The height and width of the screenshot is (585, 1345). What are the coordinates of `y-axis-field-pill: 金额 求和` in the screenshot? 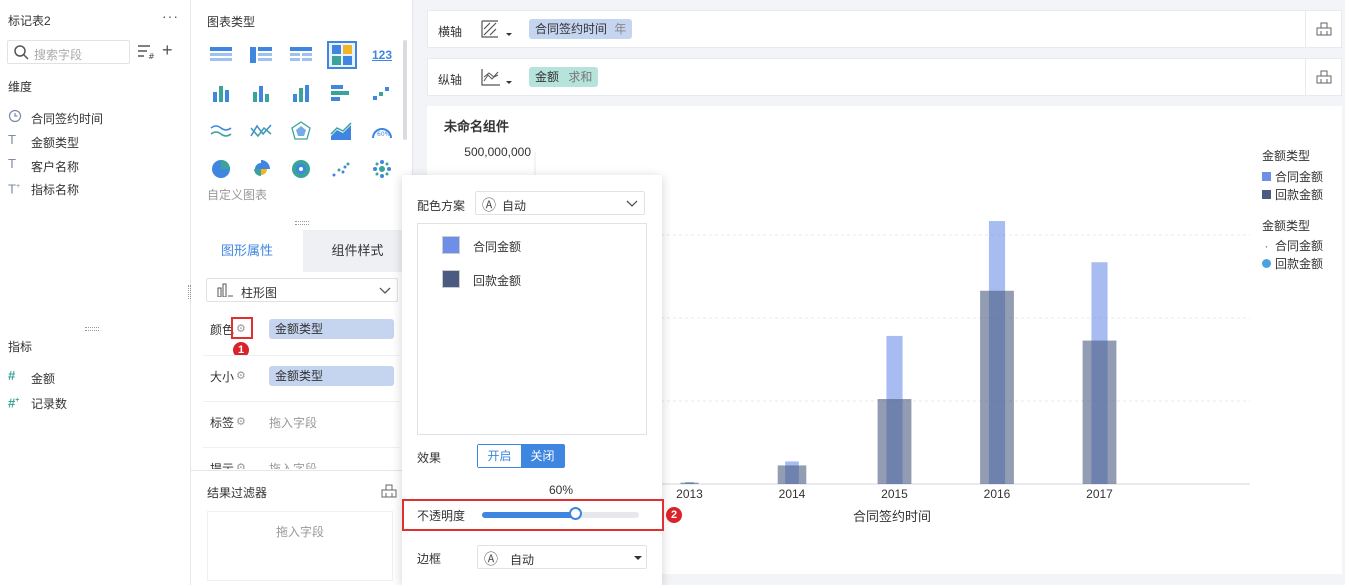 It's located at (564, 77).